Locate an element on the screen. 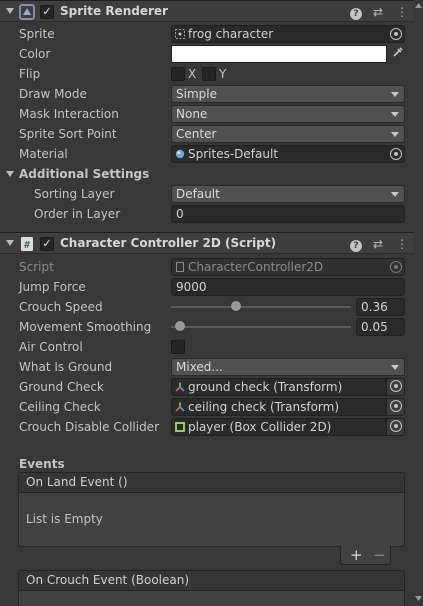 Image resolution: width=423 pixels, height=606 pixels. crouch-collider-object-field: player (Box Collider 2D) is located at coordinates (288, 427).